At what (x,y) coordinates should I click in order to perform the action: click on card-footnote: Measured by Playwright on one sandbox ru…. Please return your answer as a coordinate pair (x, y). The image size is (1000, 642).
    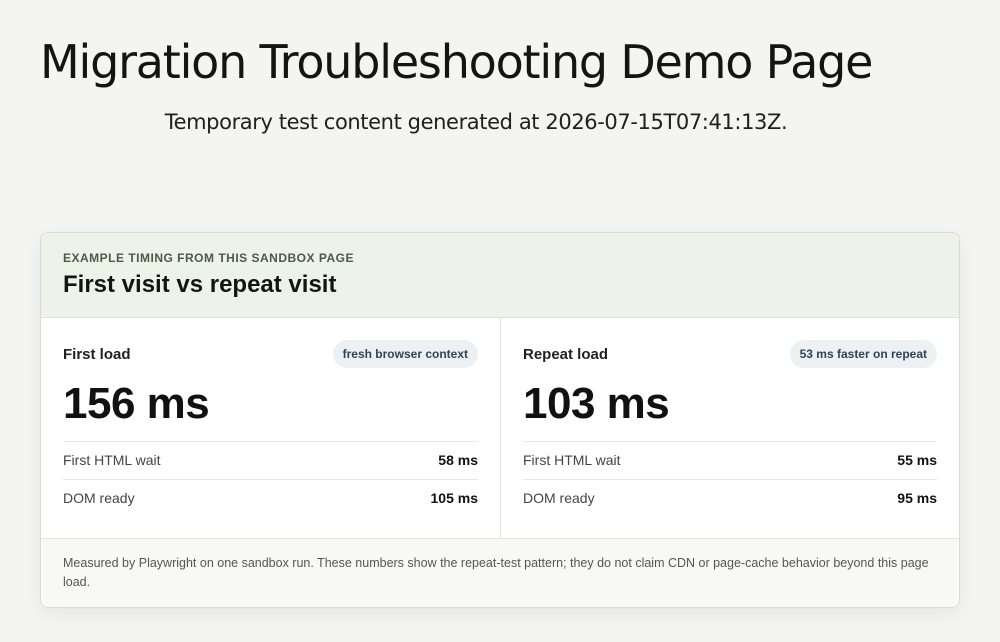
    Looking at the image, I should click on (496, 572).